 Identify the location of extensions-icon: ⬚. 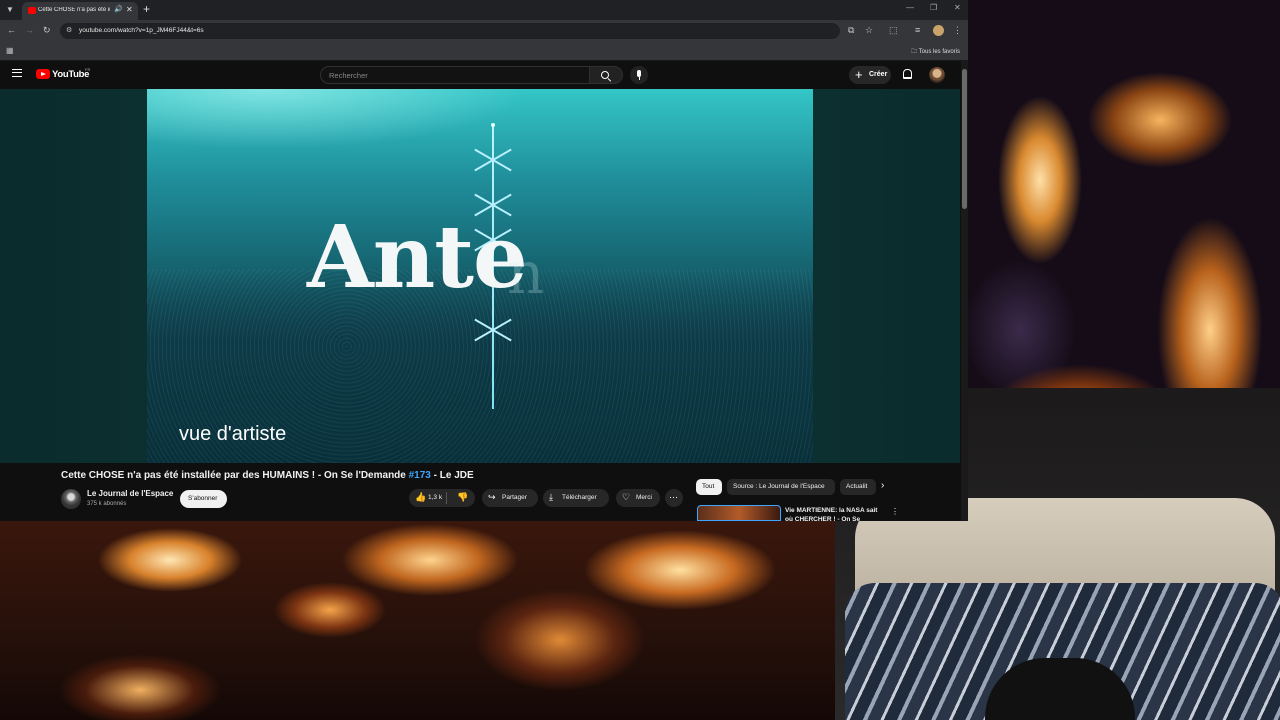
(893, 30).